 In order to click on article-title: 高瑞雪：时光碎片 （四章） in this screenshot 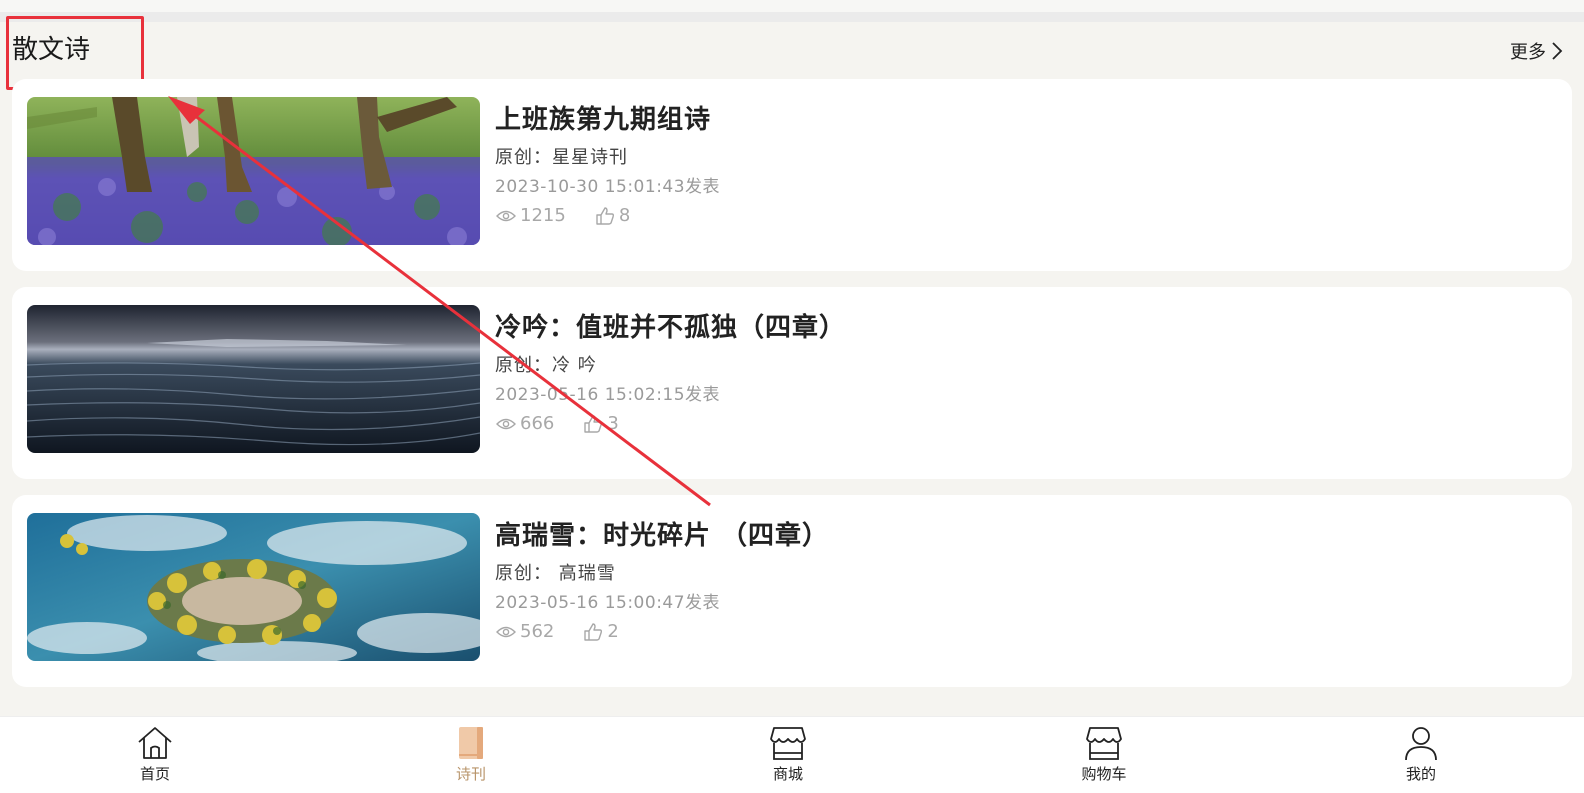, I will do `click(662, 533)`.